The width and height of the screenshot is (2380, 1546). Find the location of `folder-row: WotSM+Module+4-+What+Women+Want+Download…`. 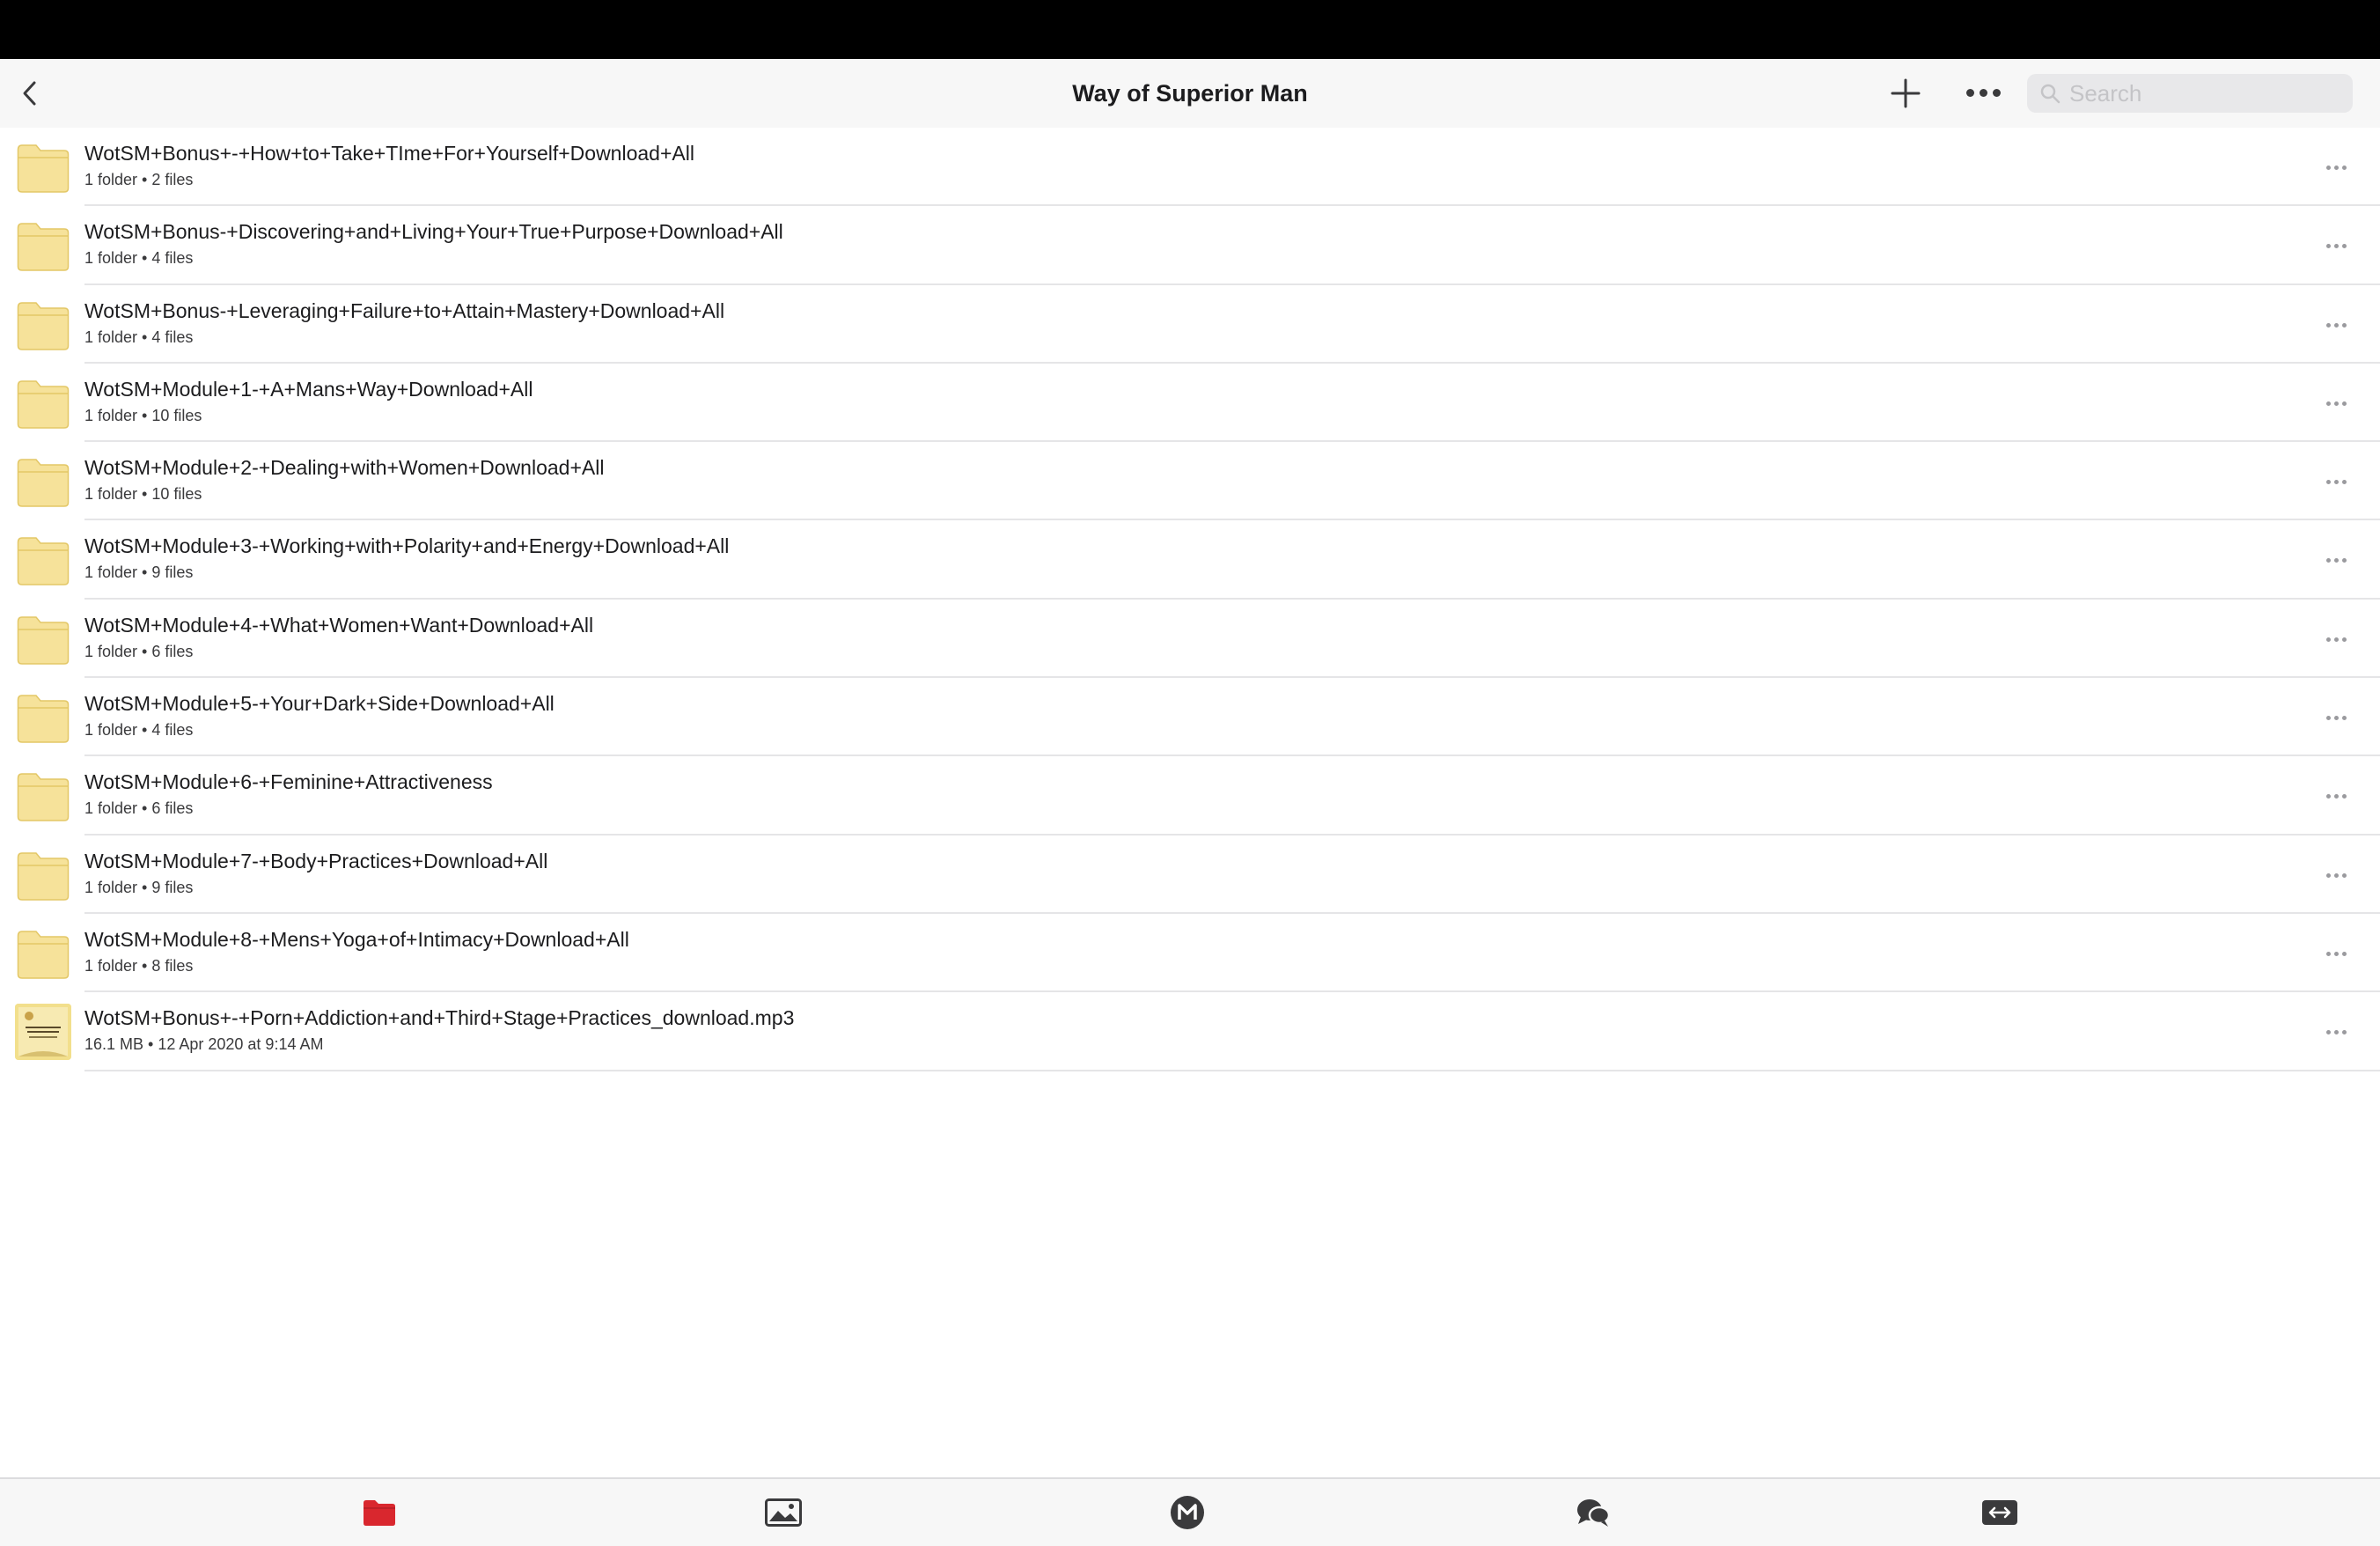

folder-row: WotSM+Module+4-+What+Women+Want+Download… is located at coordinates (1190, 639).